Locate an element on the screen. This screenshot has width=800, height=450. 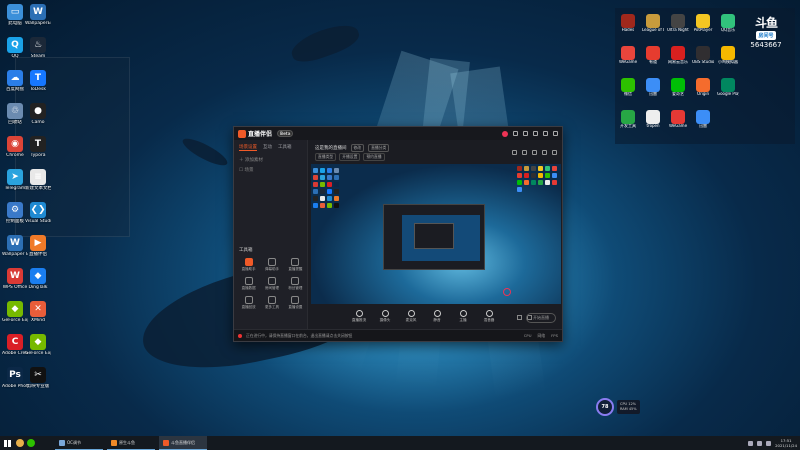
toolbar-button: 直播推流 is located at coordinates (359, 316).